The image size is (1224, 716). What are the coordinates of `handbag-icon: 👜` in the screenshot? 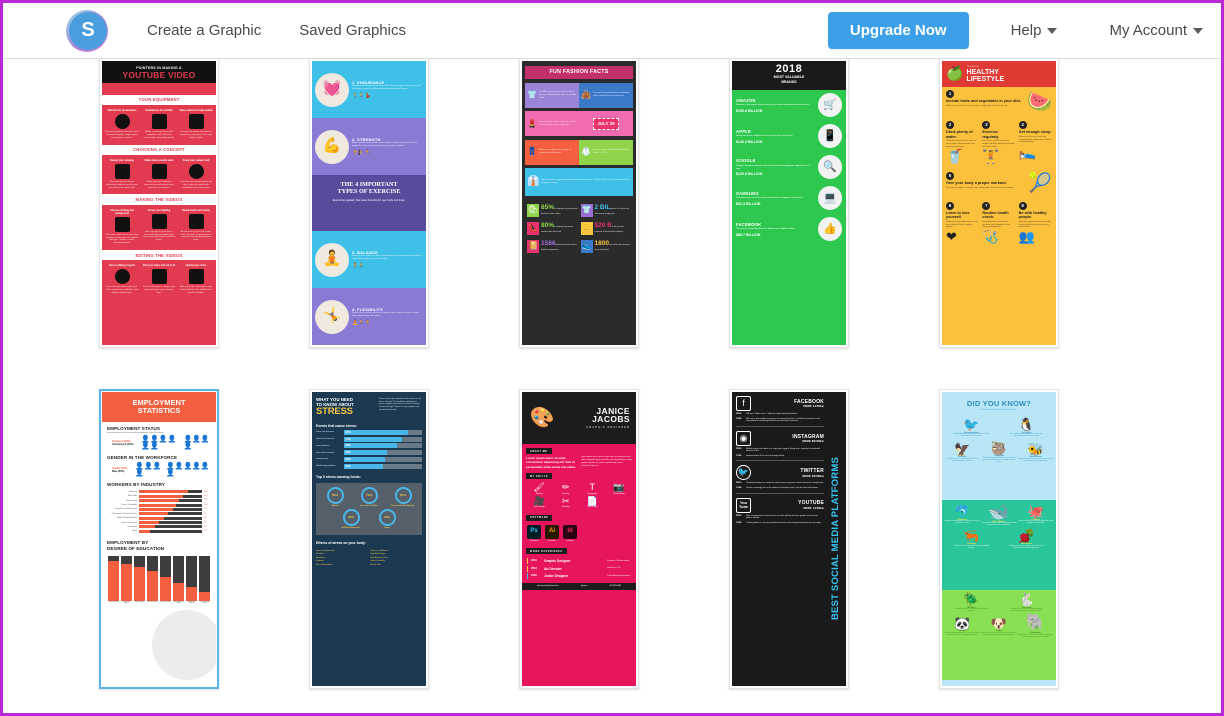 It's located at (586, 95).